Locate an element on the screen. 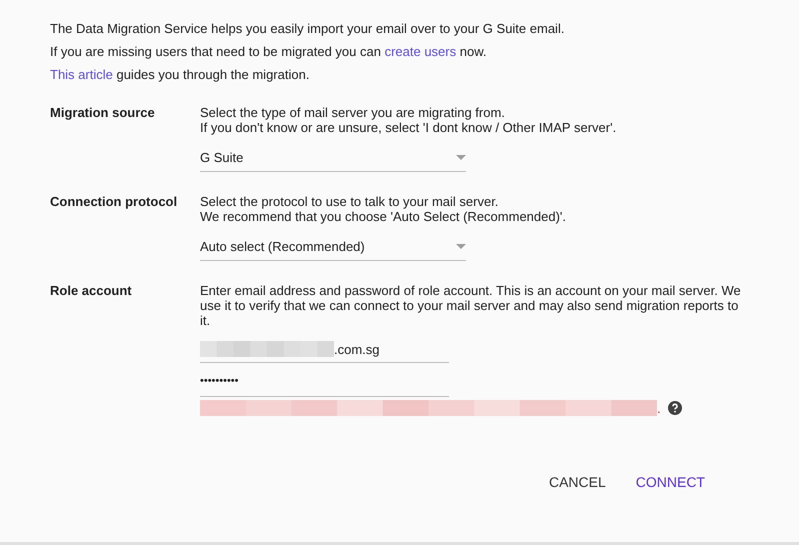 The width and height of the screenshot is (799, 545). cancel-button: CANCEL is located at coordinates (577, 482).